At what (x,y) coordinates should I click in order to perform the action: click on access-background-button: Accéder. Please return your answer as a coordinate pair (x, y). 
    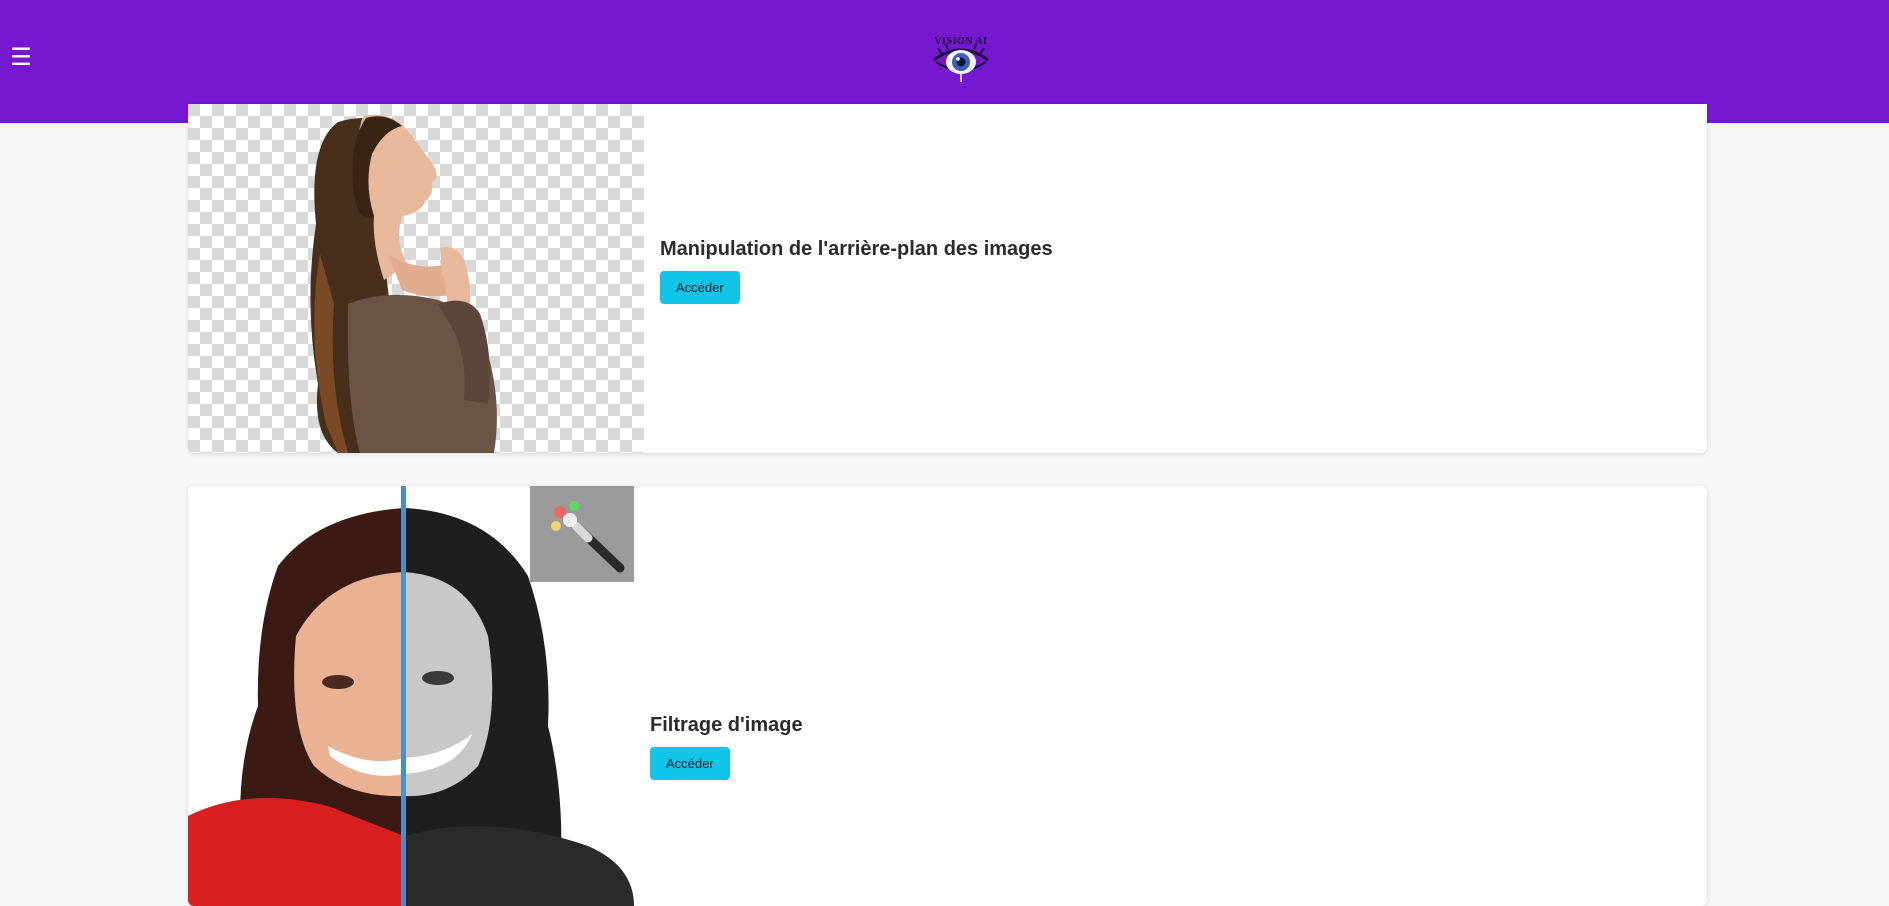
    Looking at the image, I should click on (700, 287).